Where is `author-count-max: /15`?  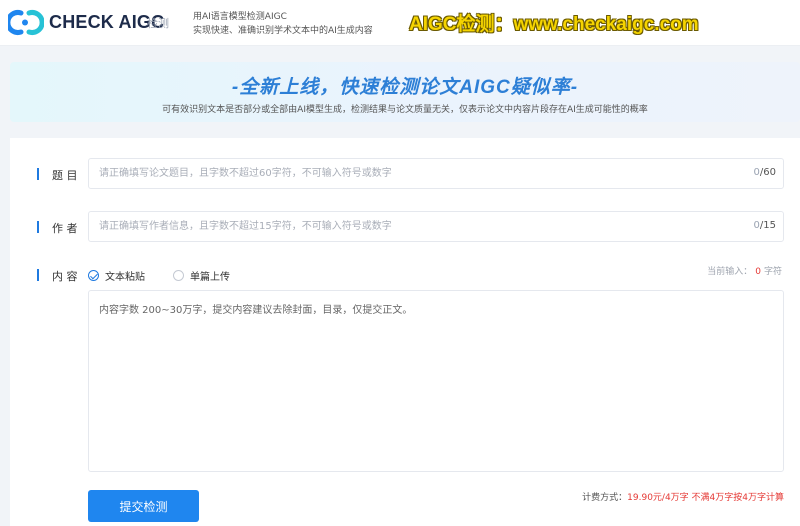 author-count-max: /15 is located at coordinates (767, 225).